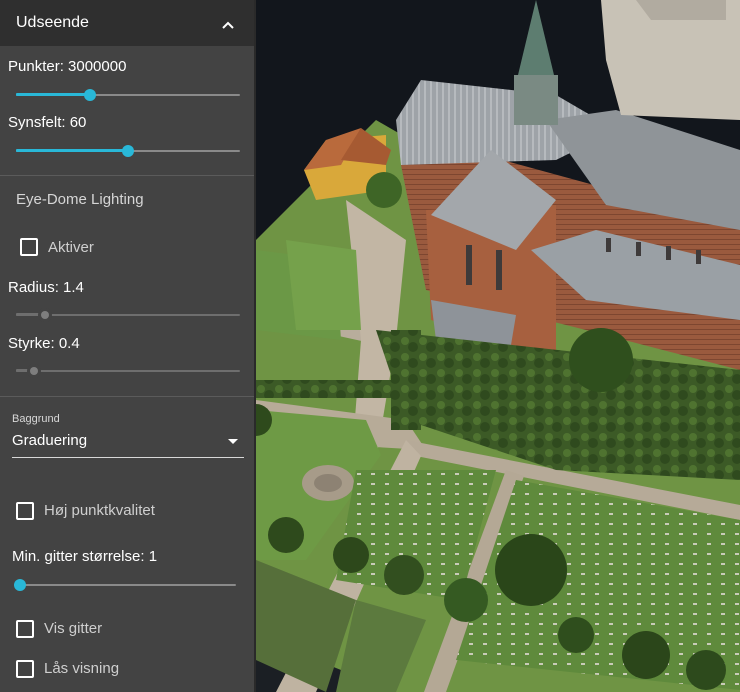 The height and width of the screenshot is (692, 740). Describe the element at coordinates (72, 150) in the screenshot. I see `fov-slider-fill` at that location.